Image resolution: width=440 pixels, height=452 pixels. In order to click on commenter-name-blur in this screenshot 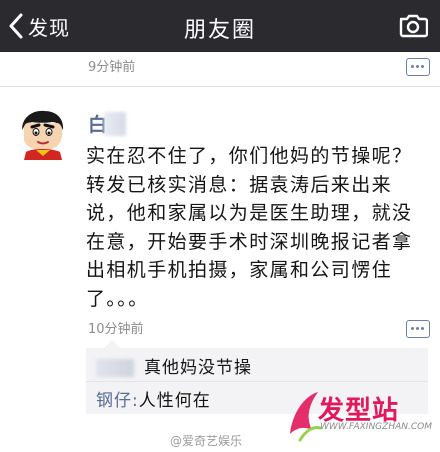, I will do `click(115, 368)`.